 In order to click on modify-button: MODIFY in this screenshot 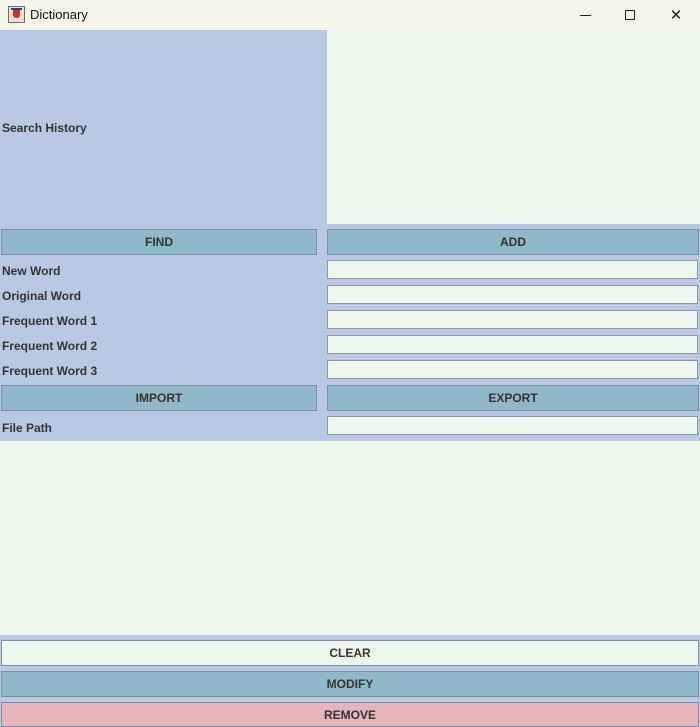, I will do `click(350, 684)`.